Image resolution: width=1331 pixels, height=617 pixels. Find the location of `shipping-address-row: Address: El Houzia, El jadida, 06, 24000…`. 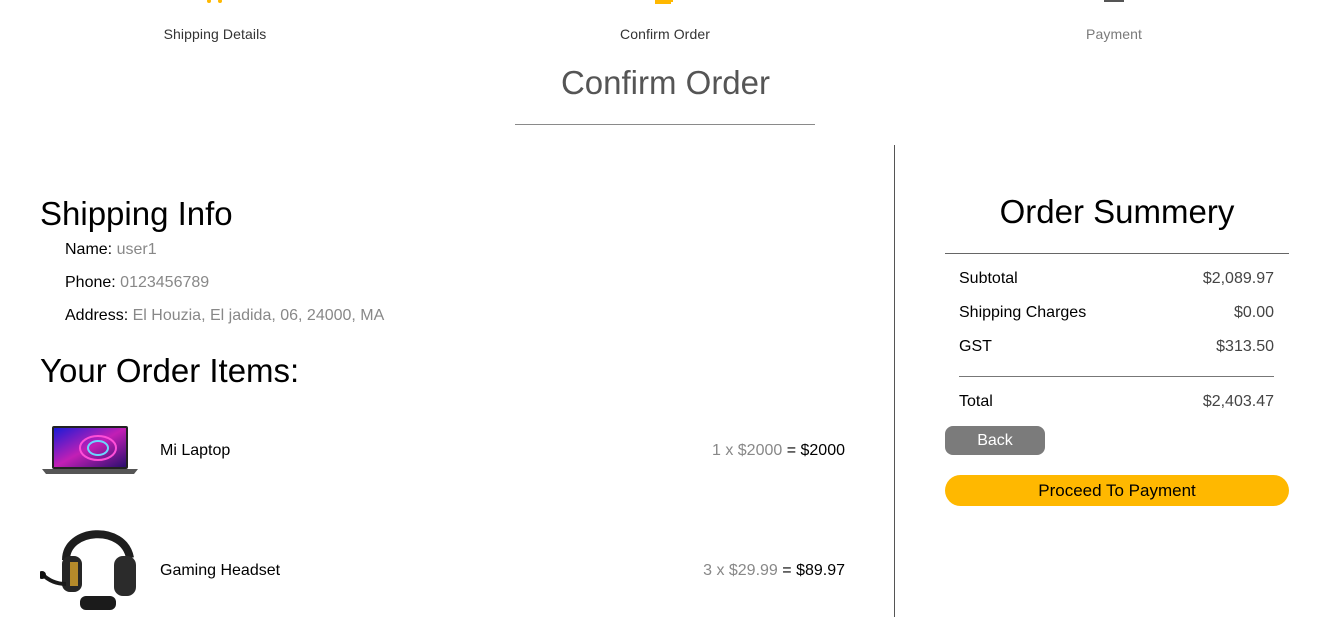

shipping-address-row: Address: El Houzia, El jadida, 06, 24000… is located at coordinates (224, 316).